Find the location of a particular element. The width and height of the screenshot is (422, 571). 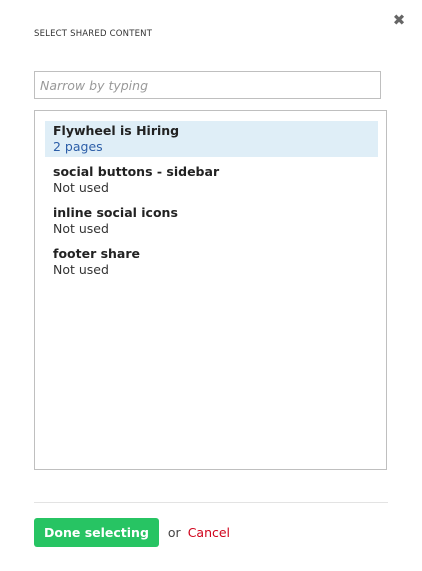

list-item-flywheel-is-hiring: Flywheel is Hiring 2 pages is located at coordinates (211, 139).